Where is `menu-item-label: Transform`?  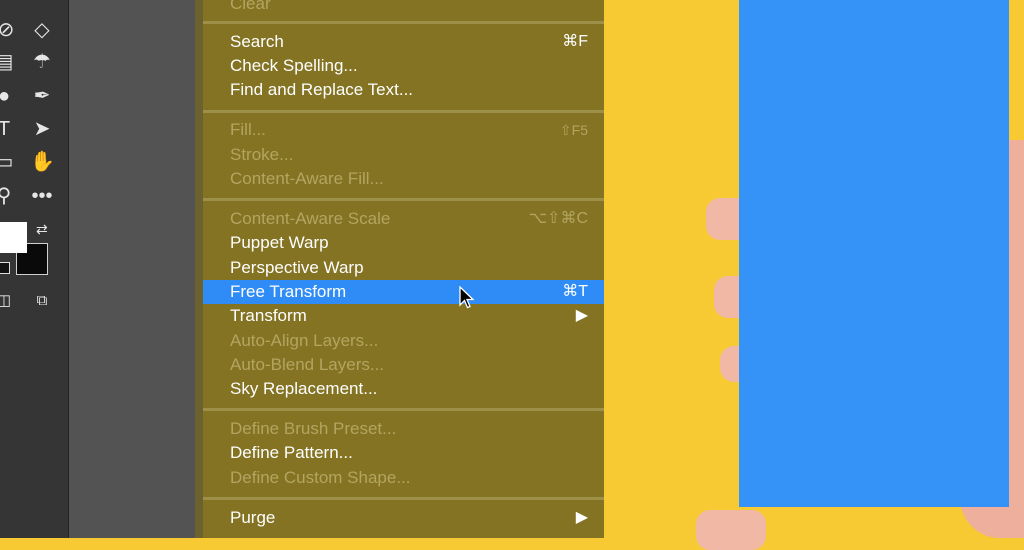
menu-item-label: Transform is located at coordinates (268, 315).